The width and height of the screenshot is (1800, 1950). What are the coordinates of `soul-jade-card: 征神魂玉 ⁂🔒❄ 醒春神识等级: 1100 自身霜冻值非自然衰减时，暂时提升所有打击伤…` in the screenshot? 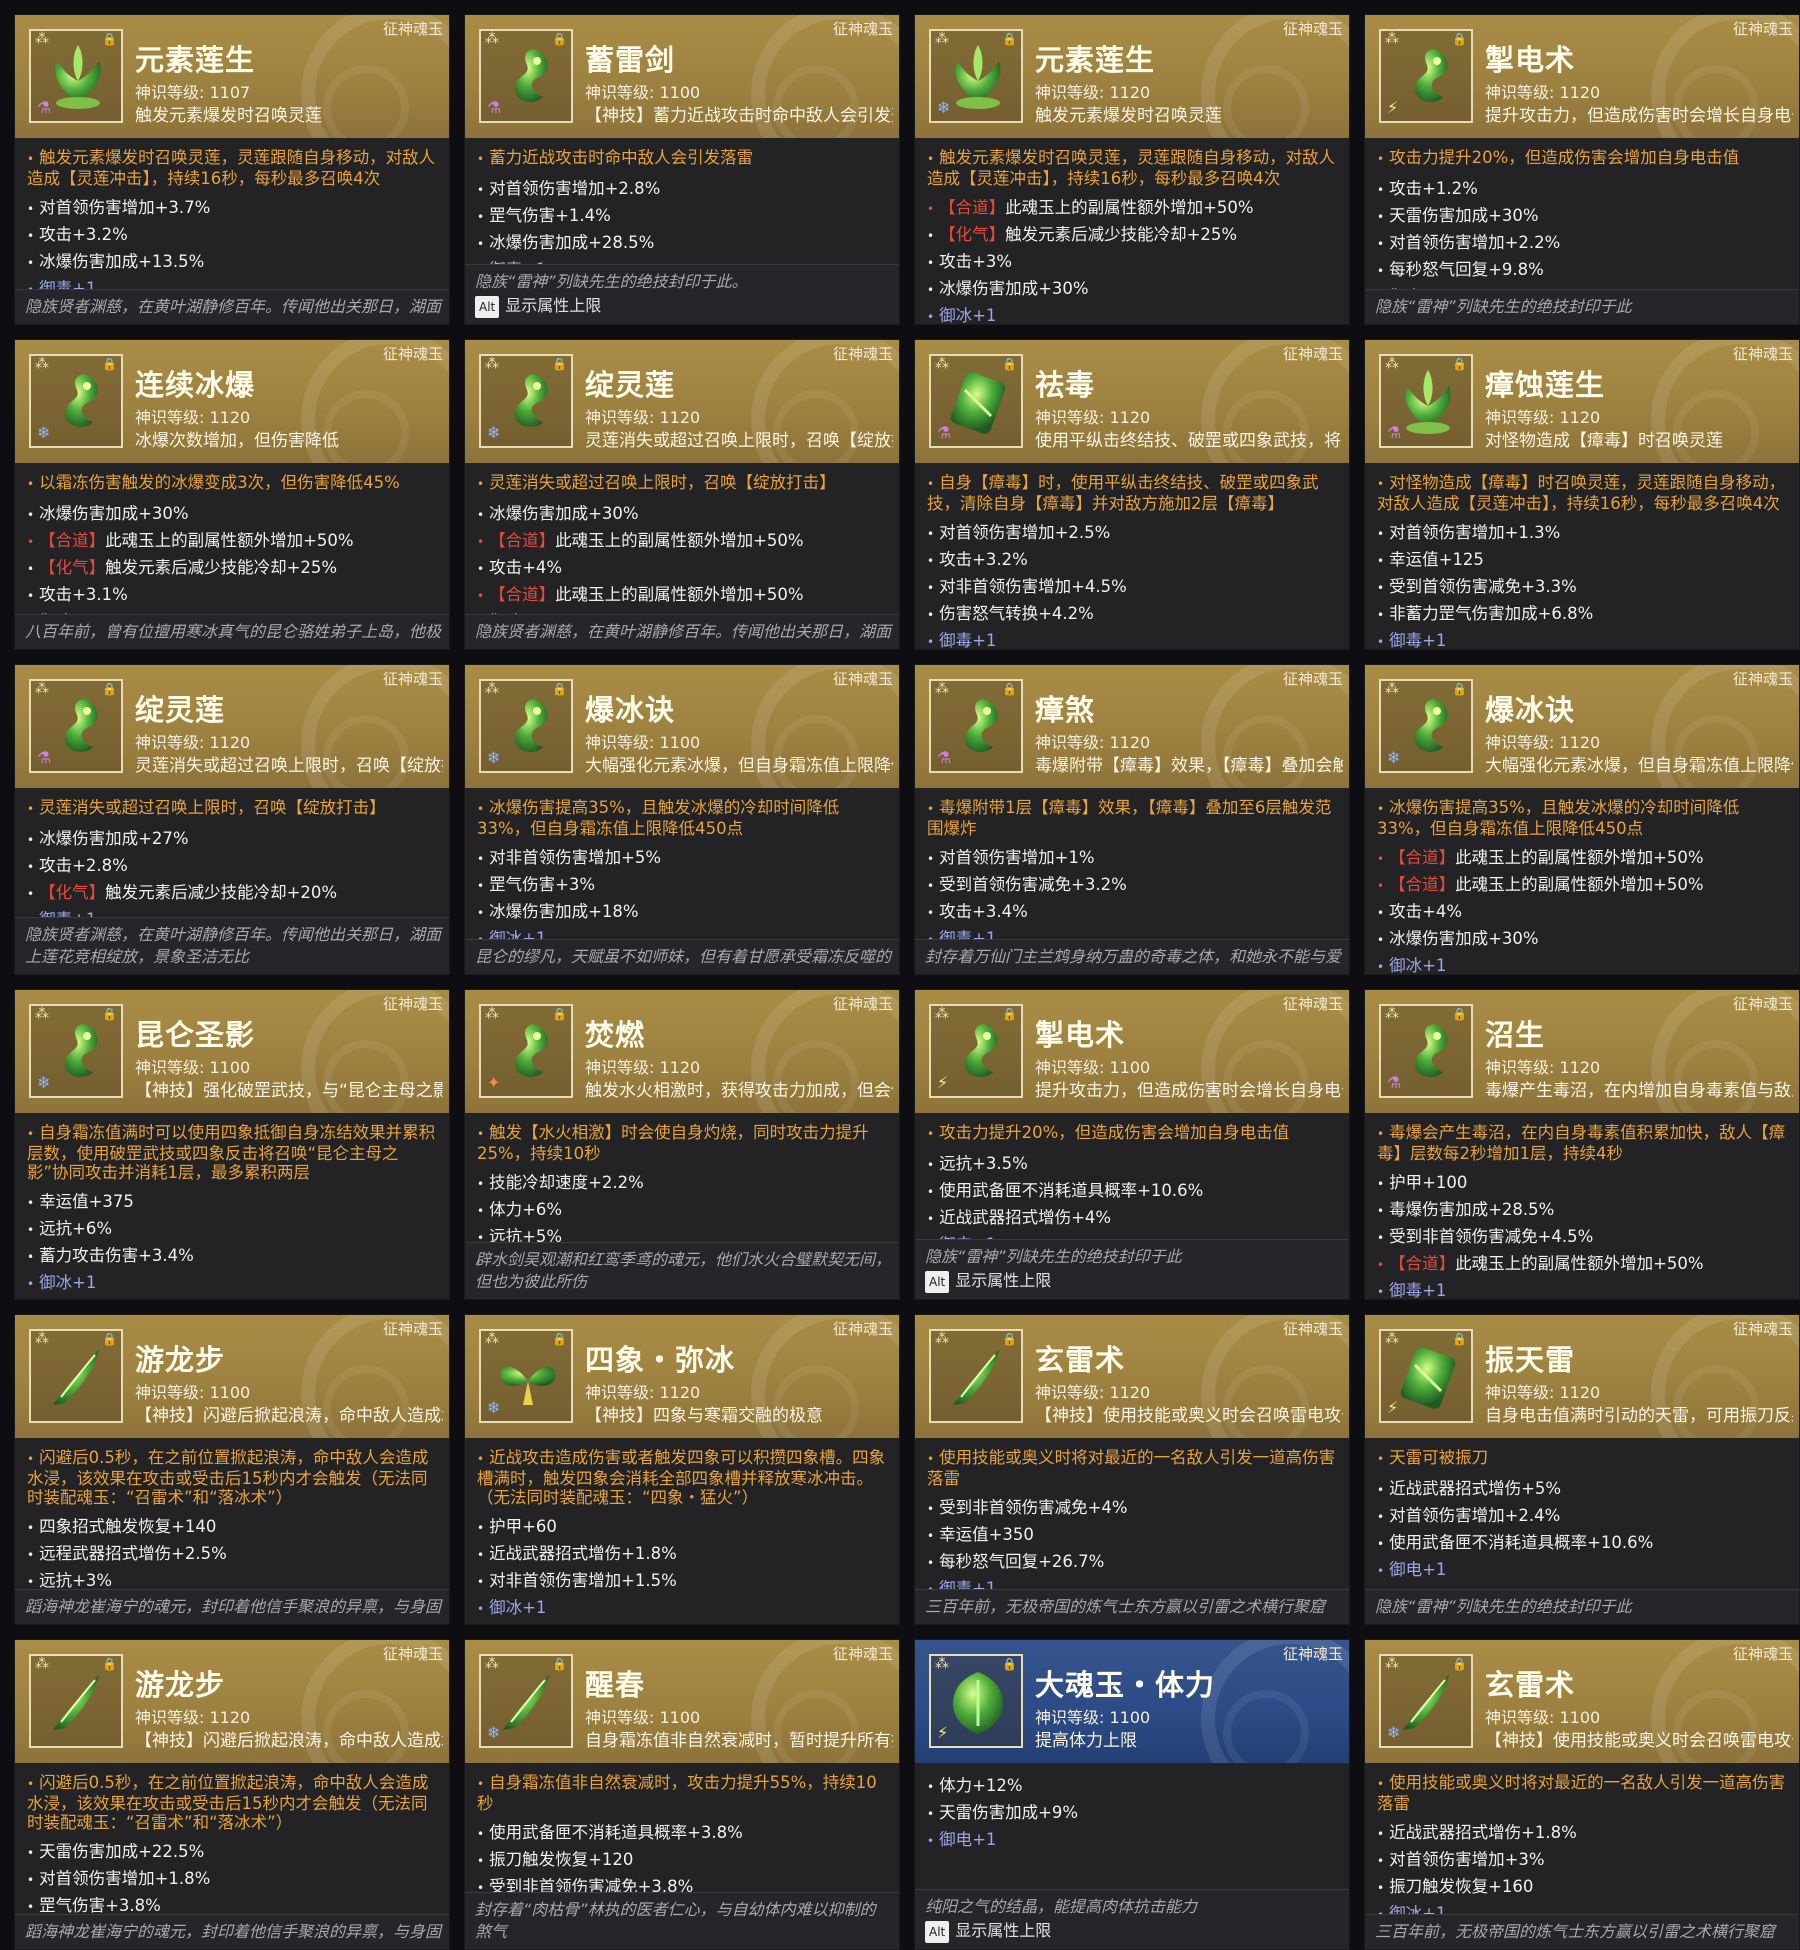 It's located at (682, 1794).